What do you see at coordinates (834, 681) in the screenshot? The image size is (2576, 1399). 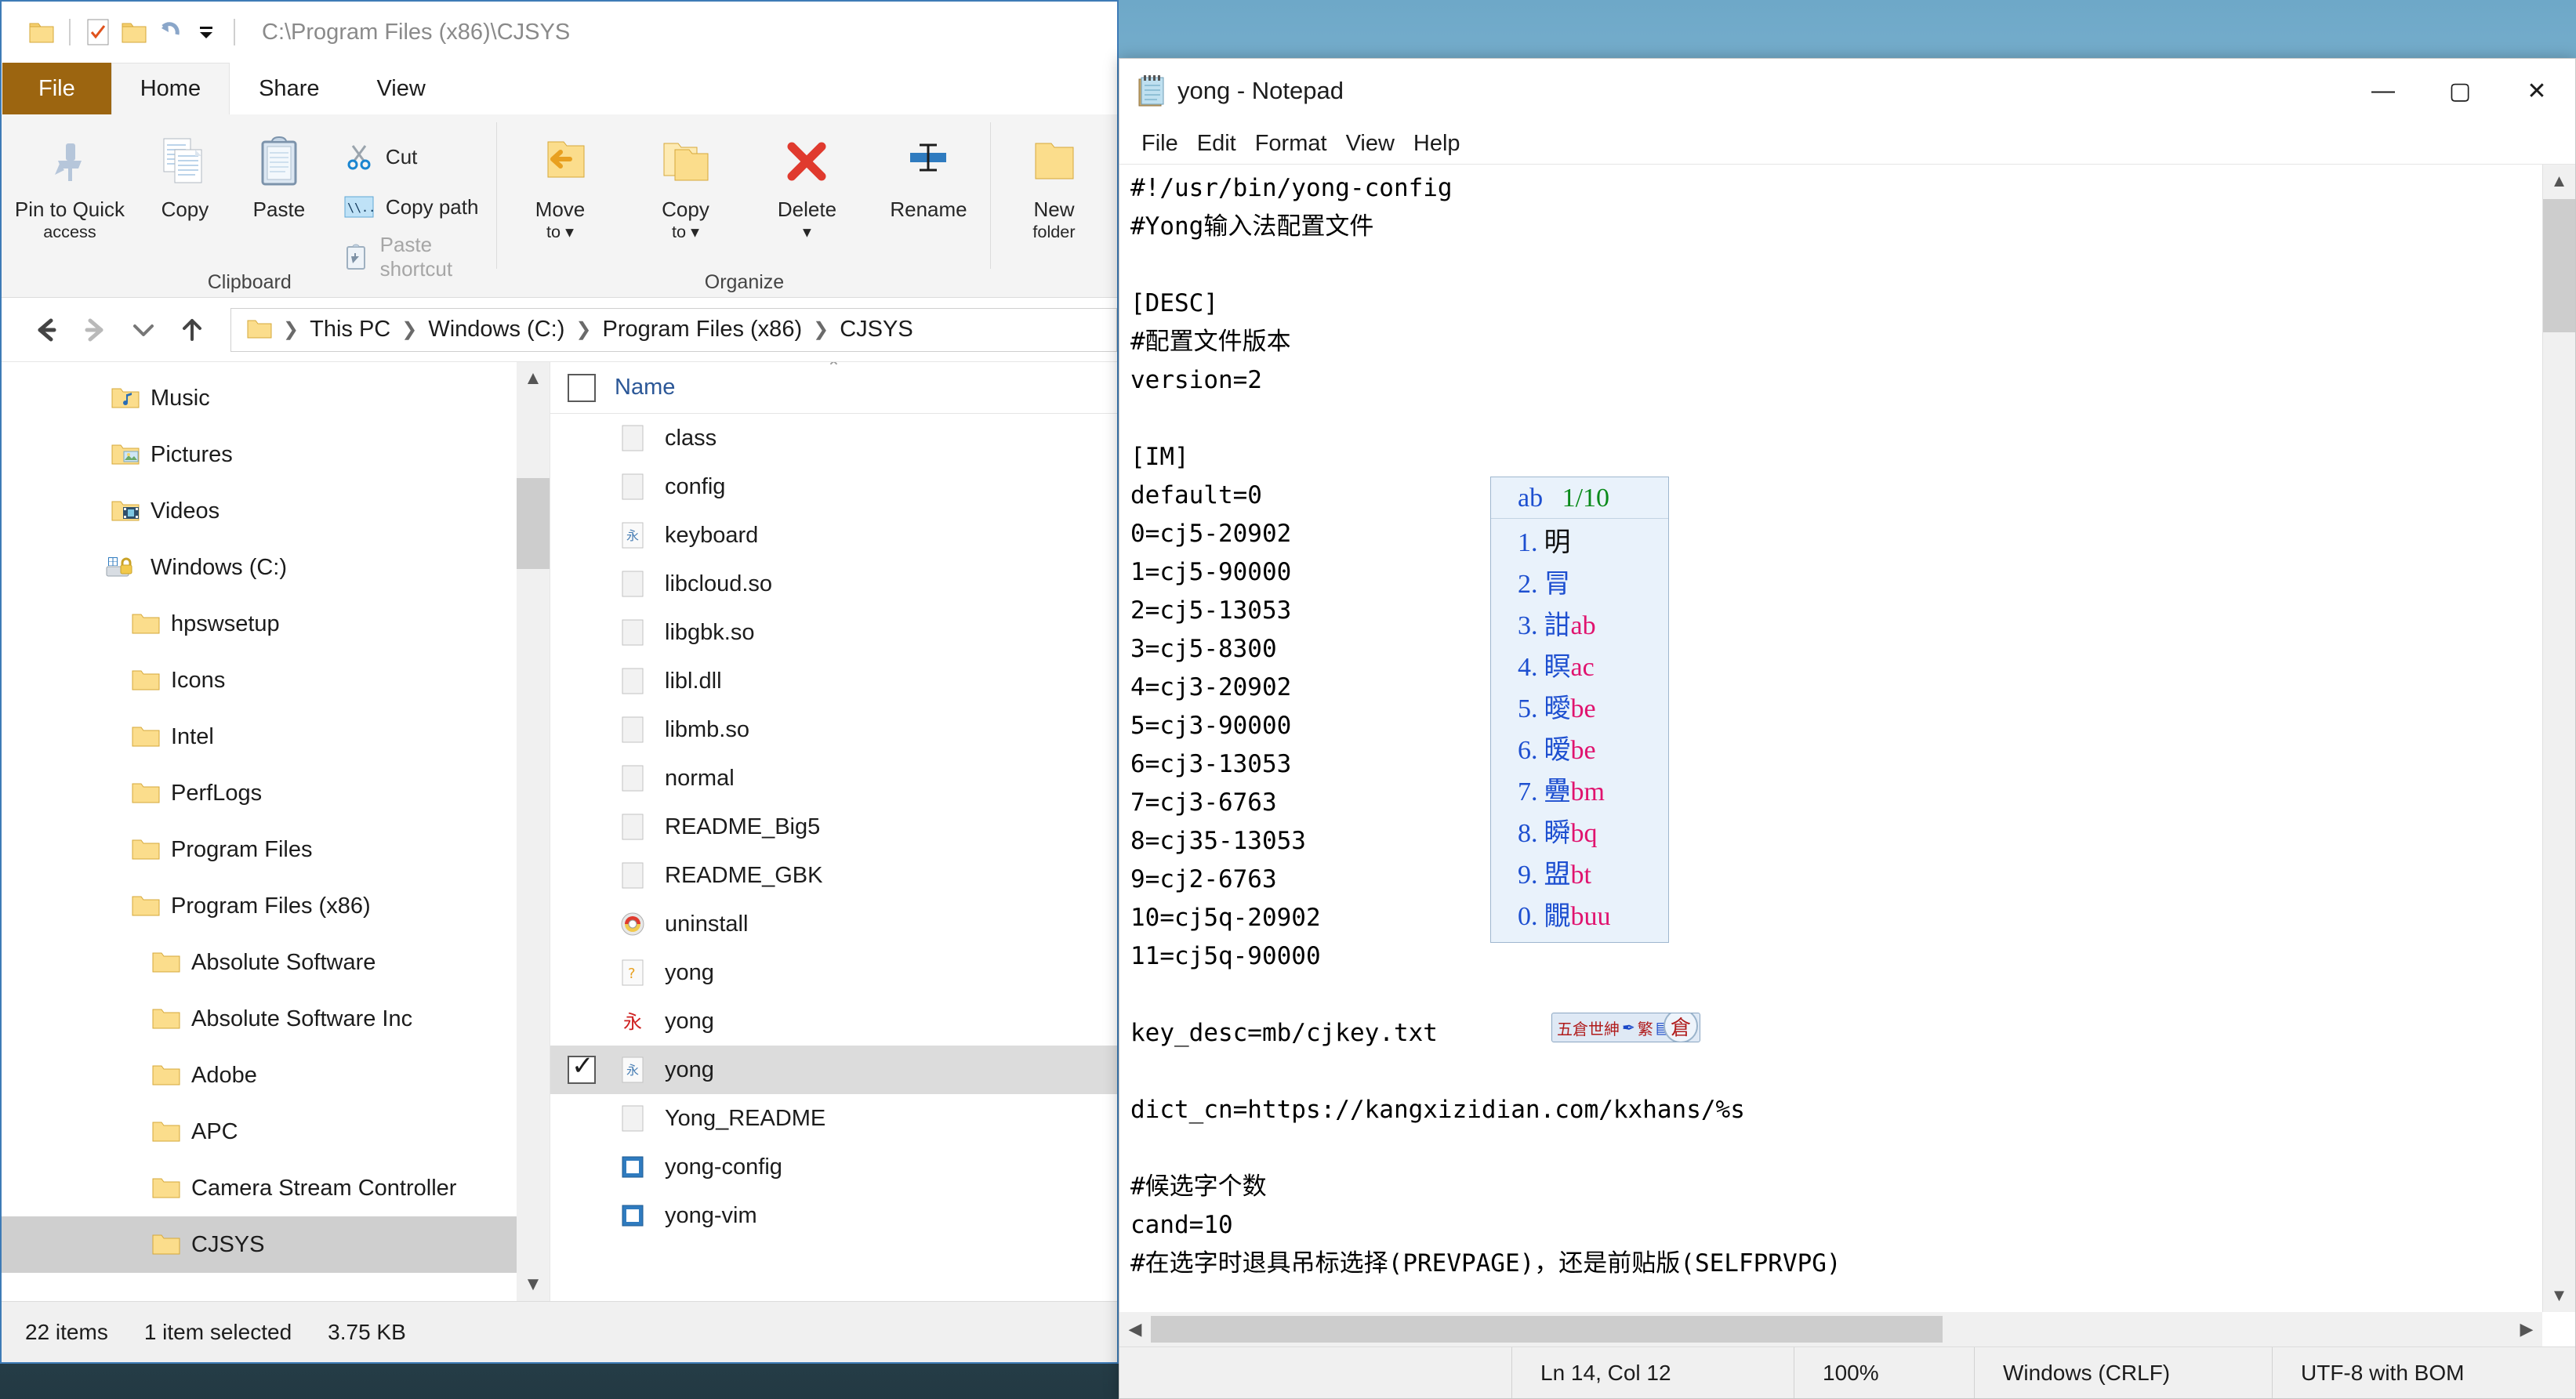 I see `file-row-libl-dll: libl.dll` at bounding box center [834, 681].